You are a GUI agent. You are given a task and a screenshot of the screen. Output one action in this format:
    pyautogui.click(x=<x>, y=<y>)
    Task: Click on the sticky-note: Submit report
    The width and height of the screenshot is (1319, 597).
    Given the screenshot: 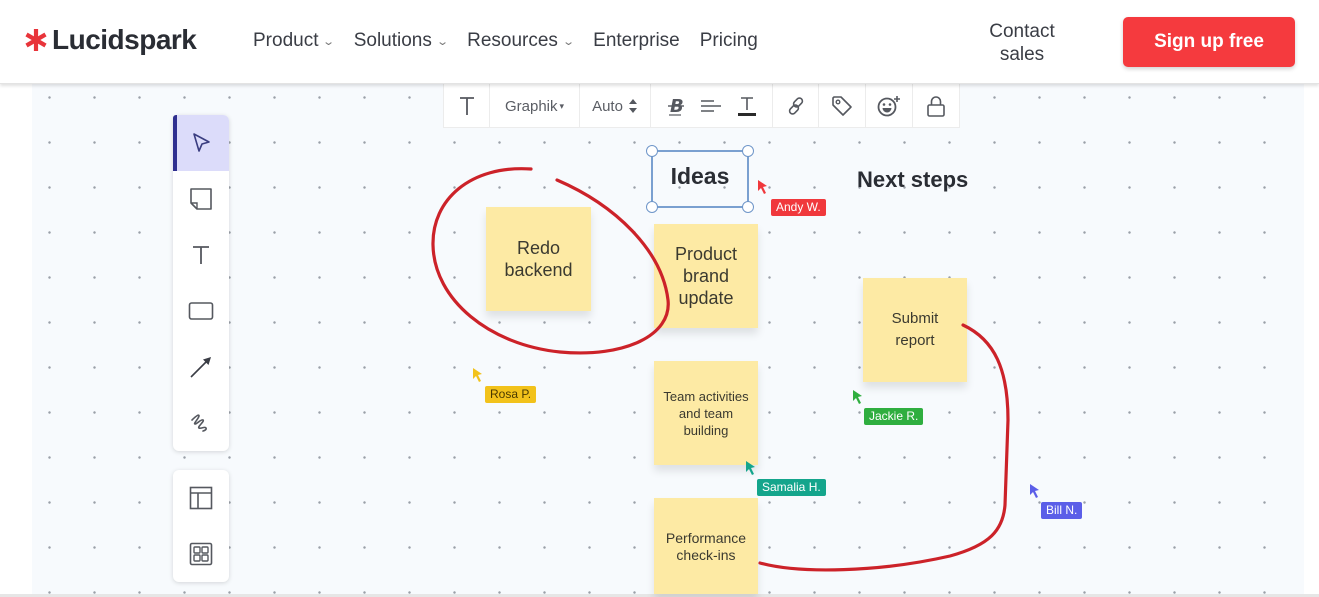 What is the action you would take?
    pyautogui.click(x=915, y=330)
    